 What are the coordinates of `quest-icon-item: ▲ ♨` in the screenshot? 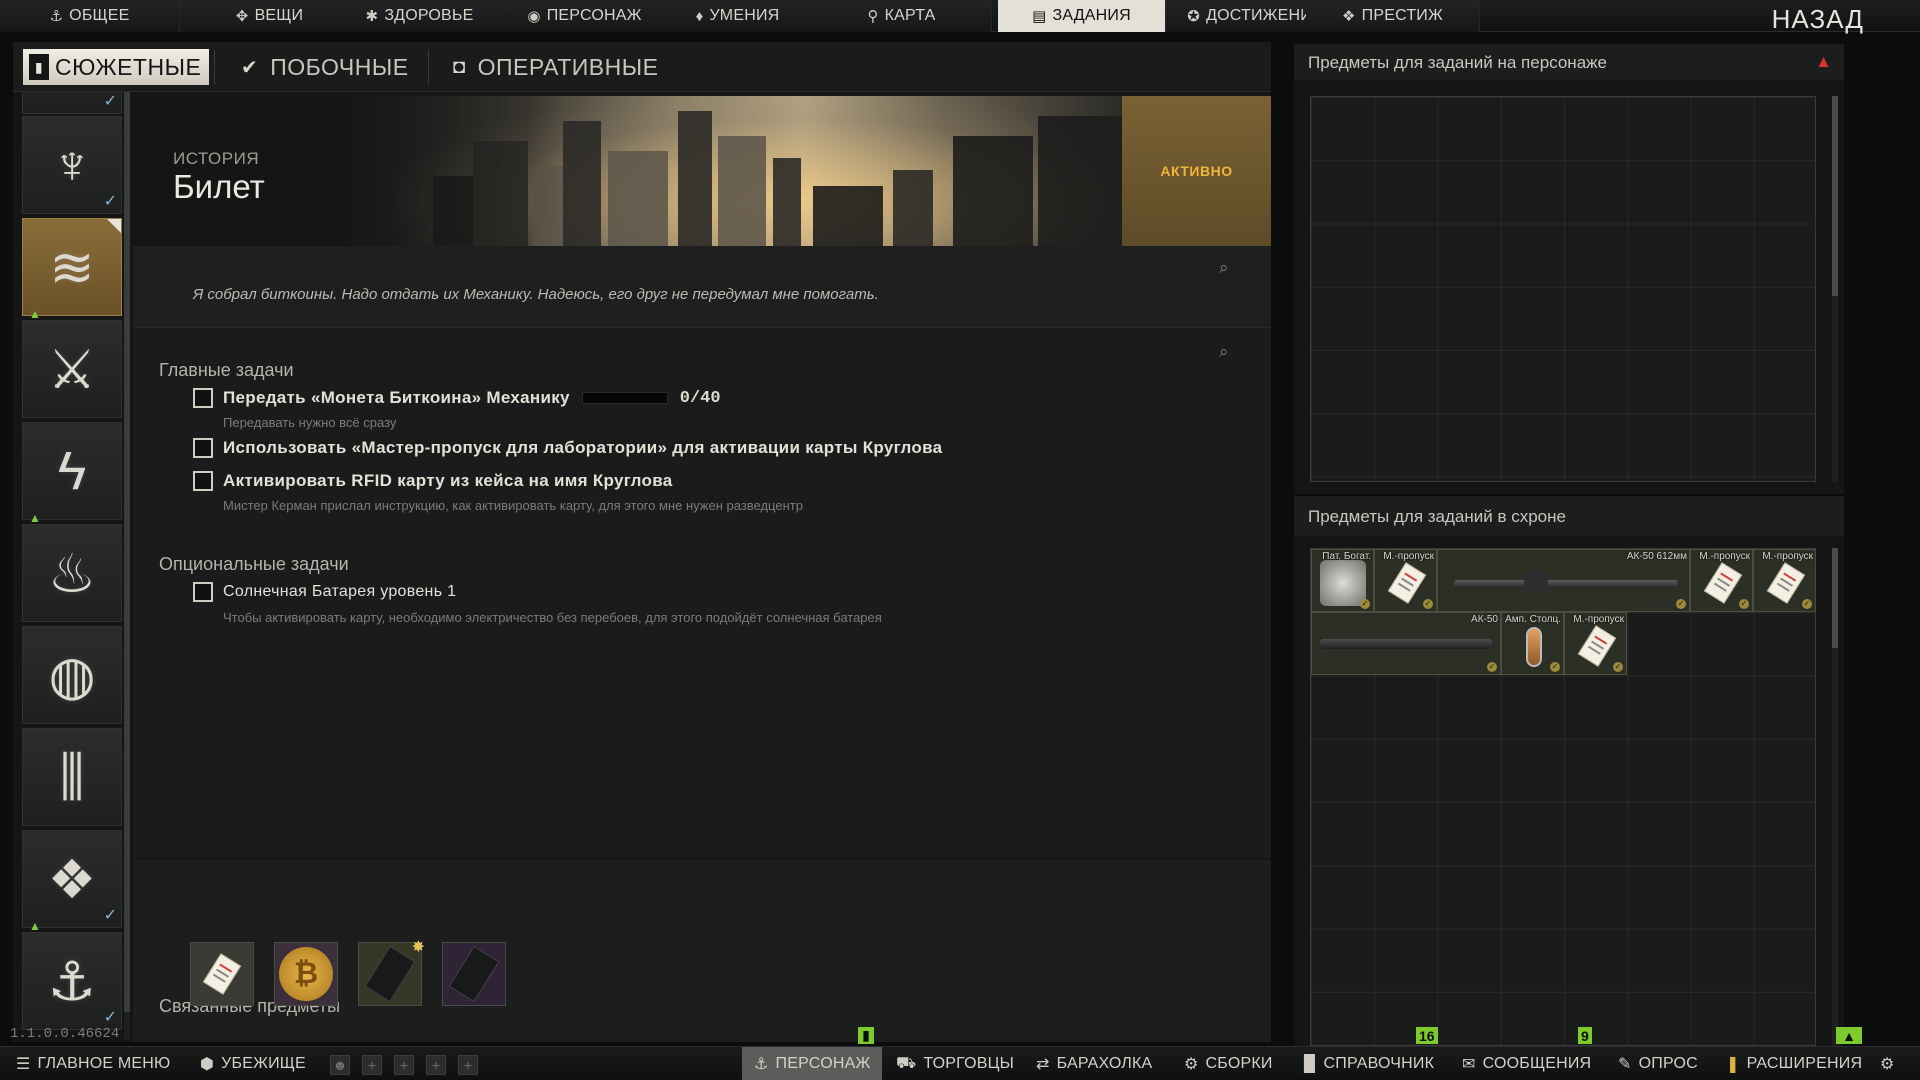 It's located at (72, 566).